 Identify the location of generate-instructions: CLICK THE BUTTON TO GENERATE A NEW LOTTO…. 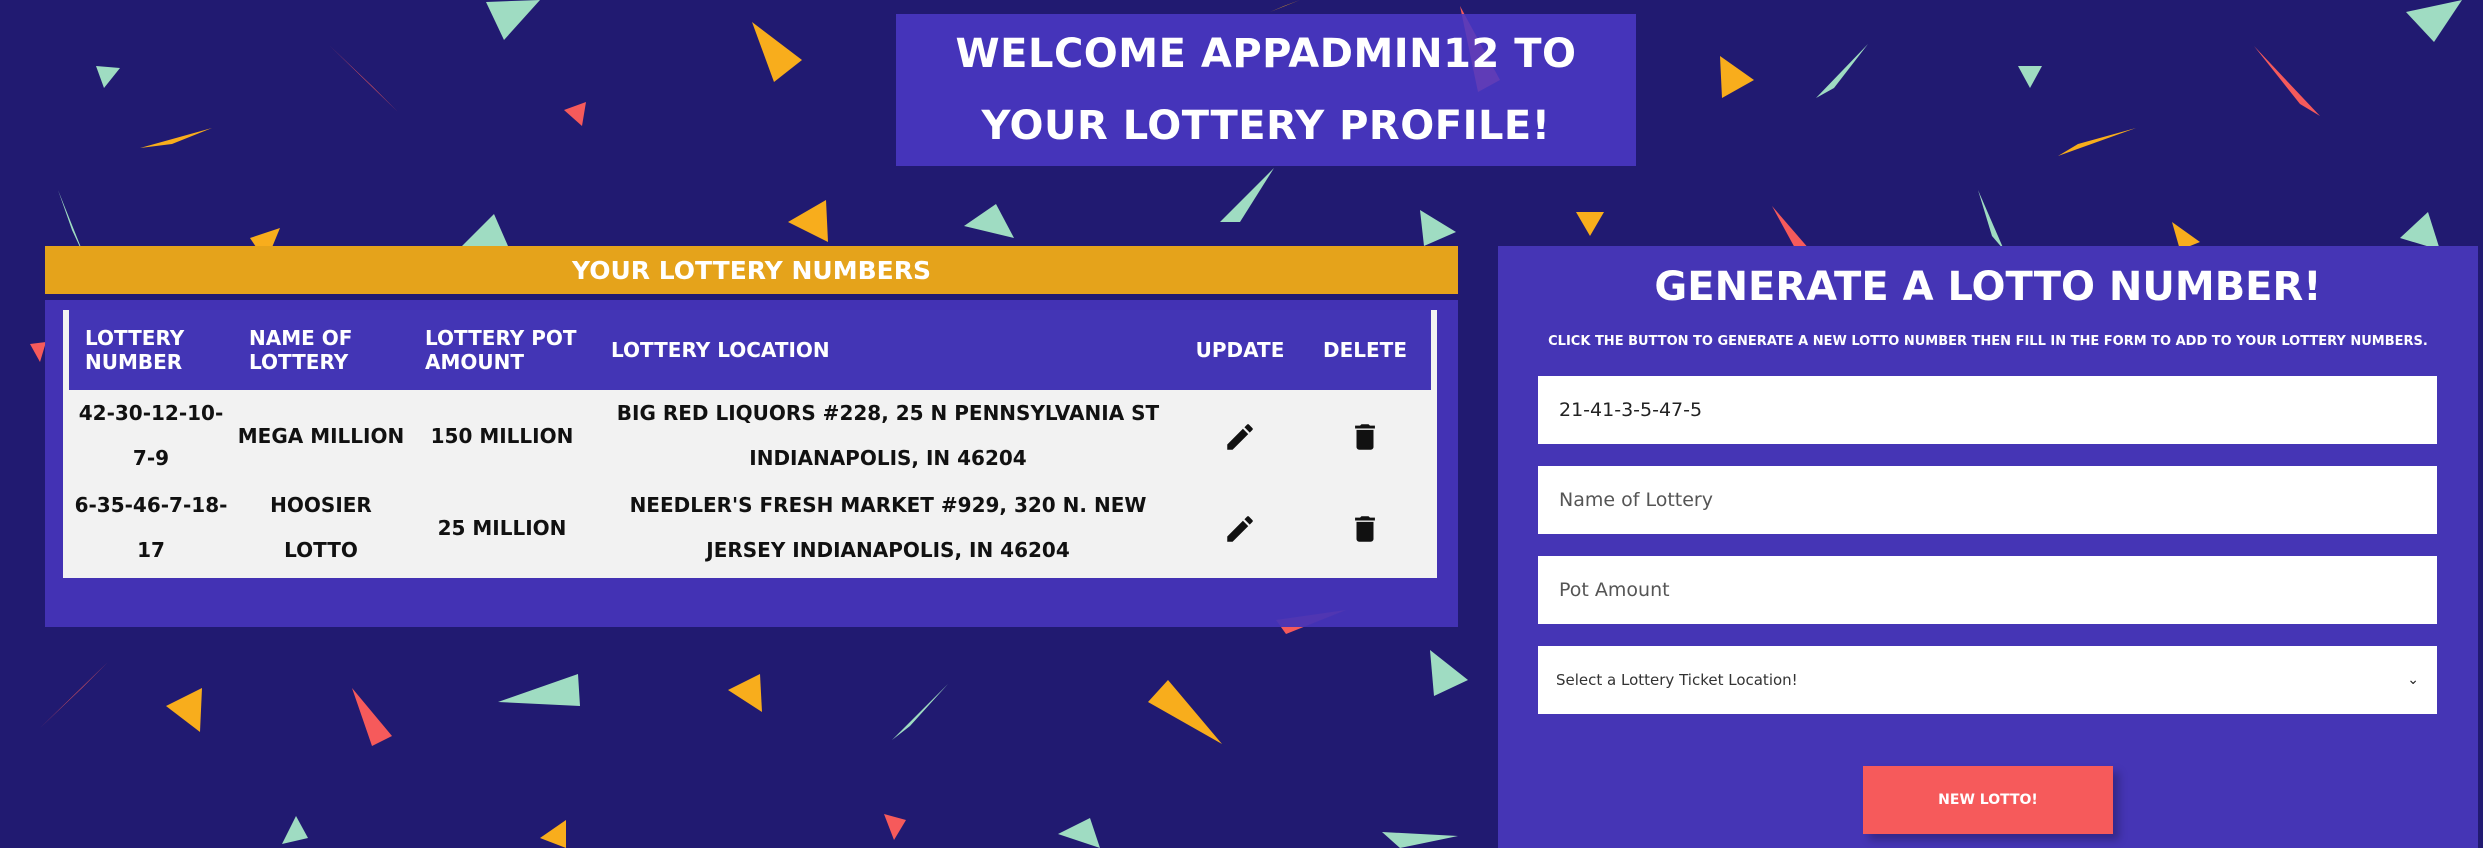
(1988, 341).